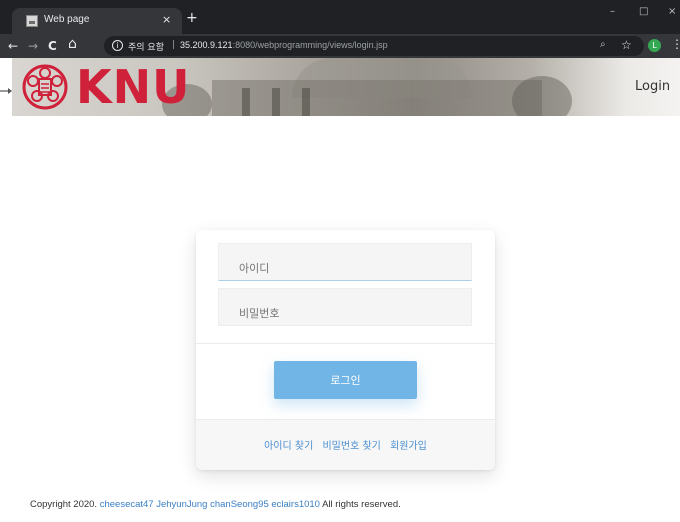 This screenshot has width=680, height=522. What do you see at coordinates (192, 18) in the screenshot?
I see `new-tab-icon: +` at bounding box center [192, 18].